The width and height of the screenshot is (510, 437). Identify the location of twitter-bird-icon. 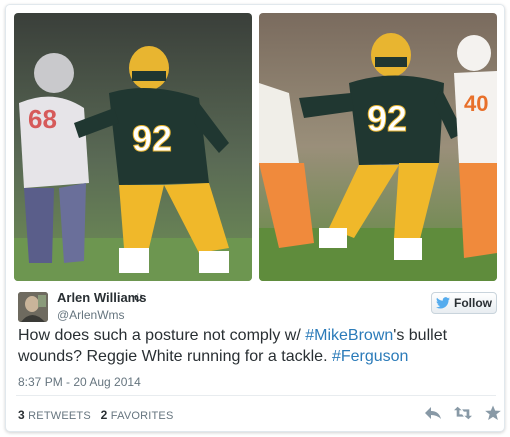
(443, 303).